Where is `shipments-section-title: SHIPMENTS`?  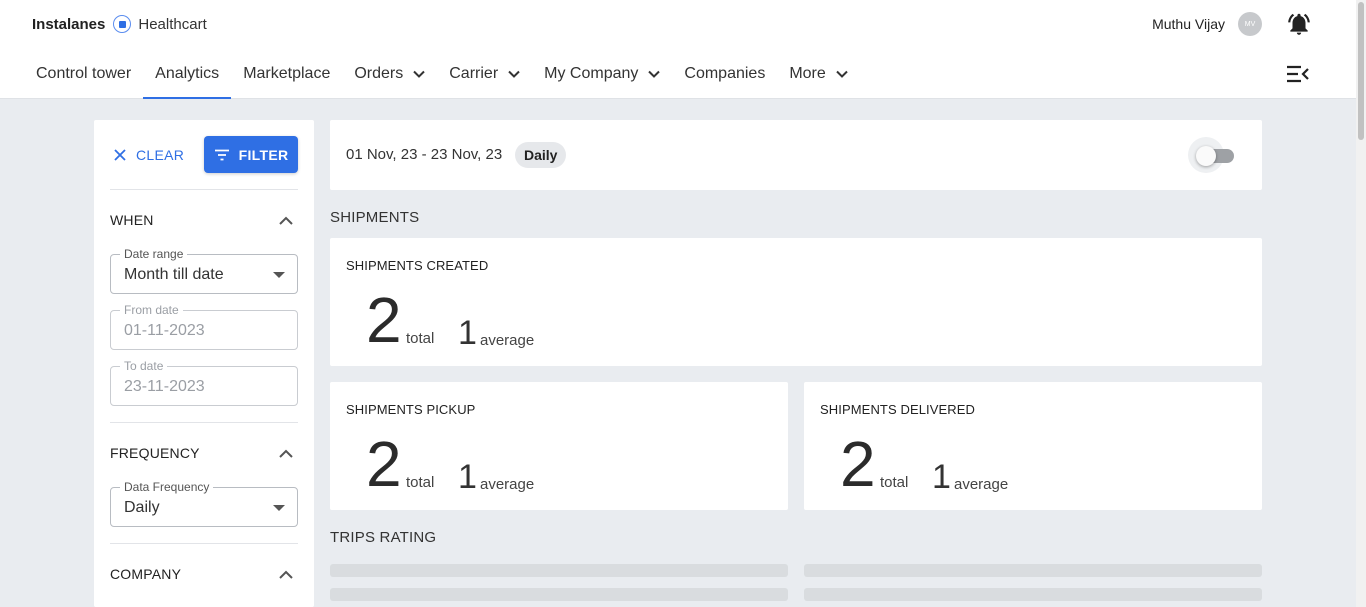
shipments-section-title: SHIPMENTS is located at coordinates (375, 217).